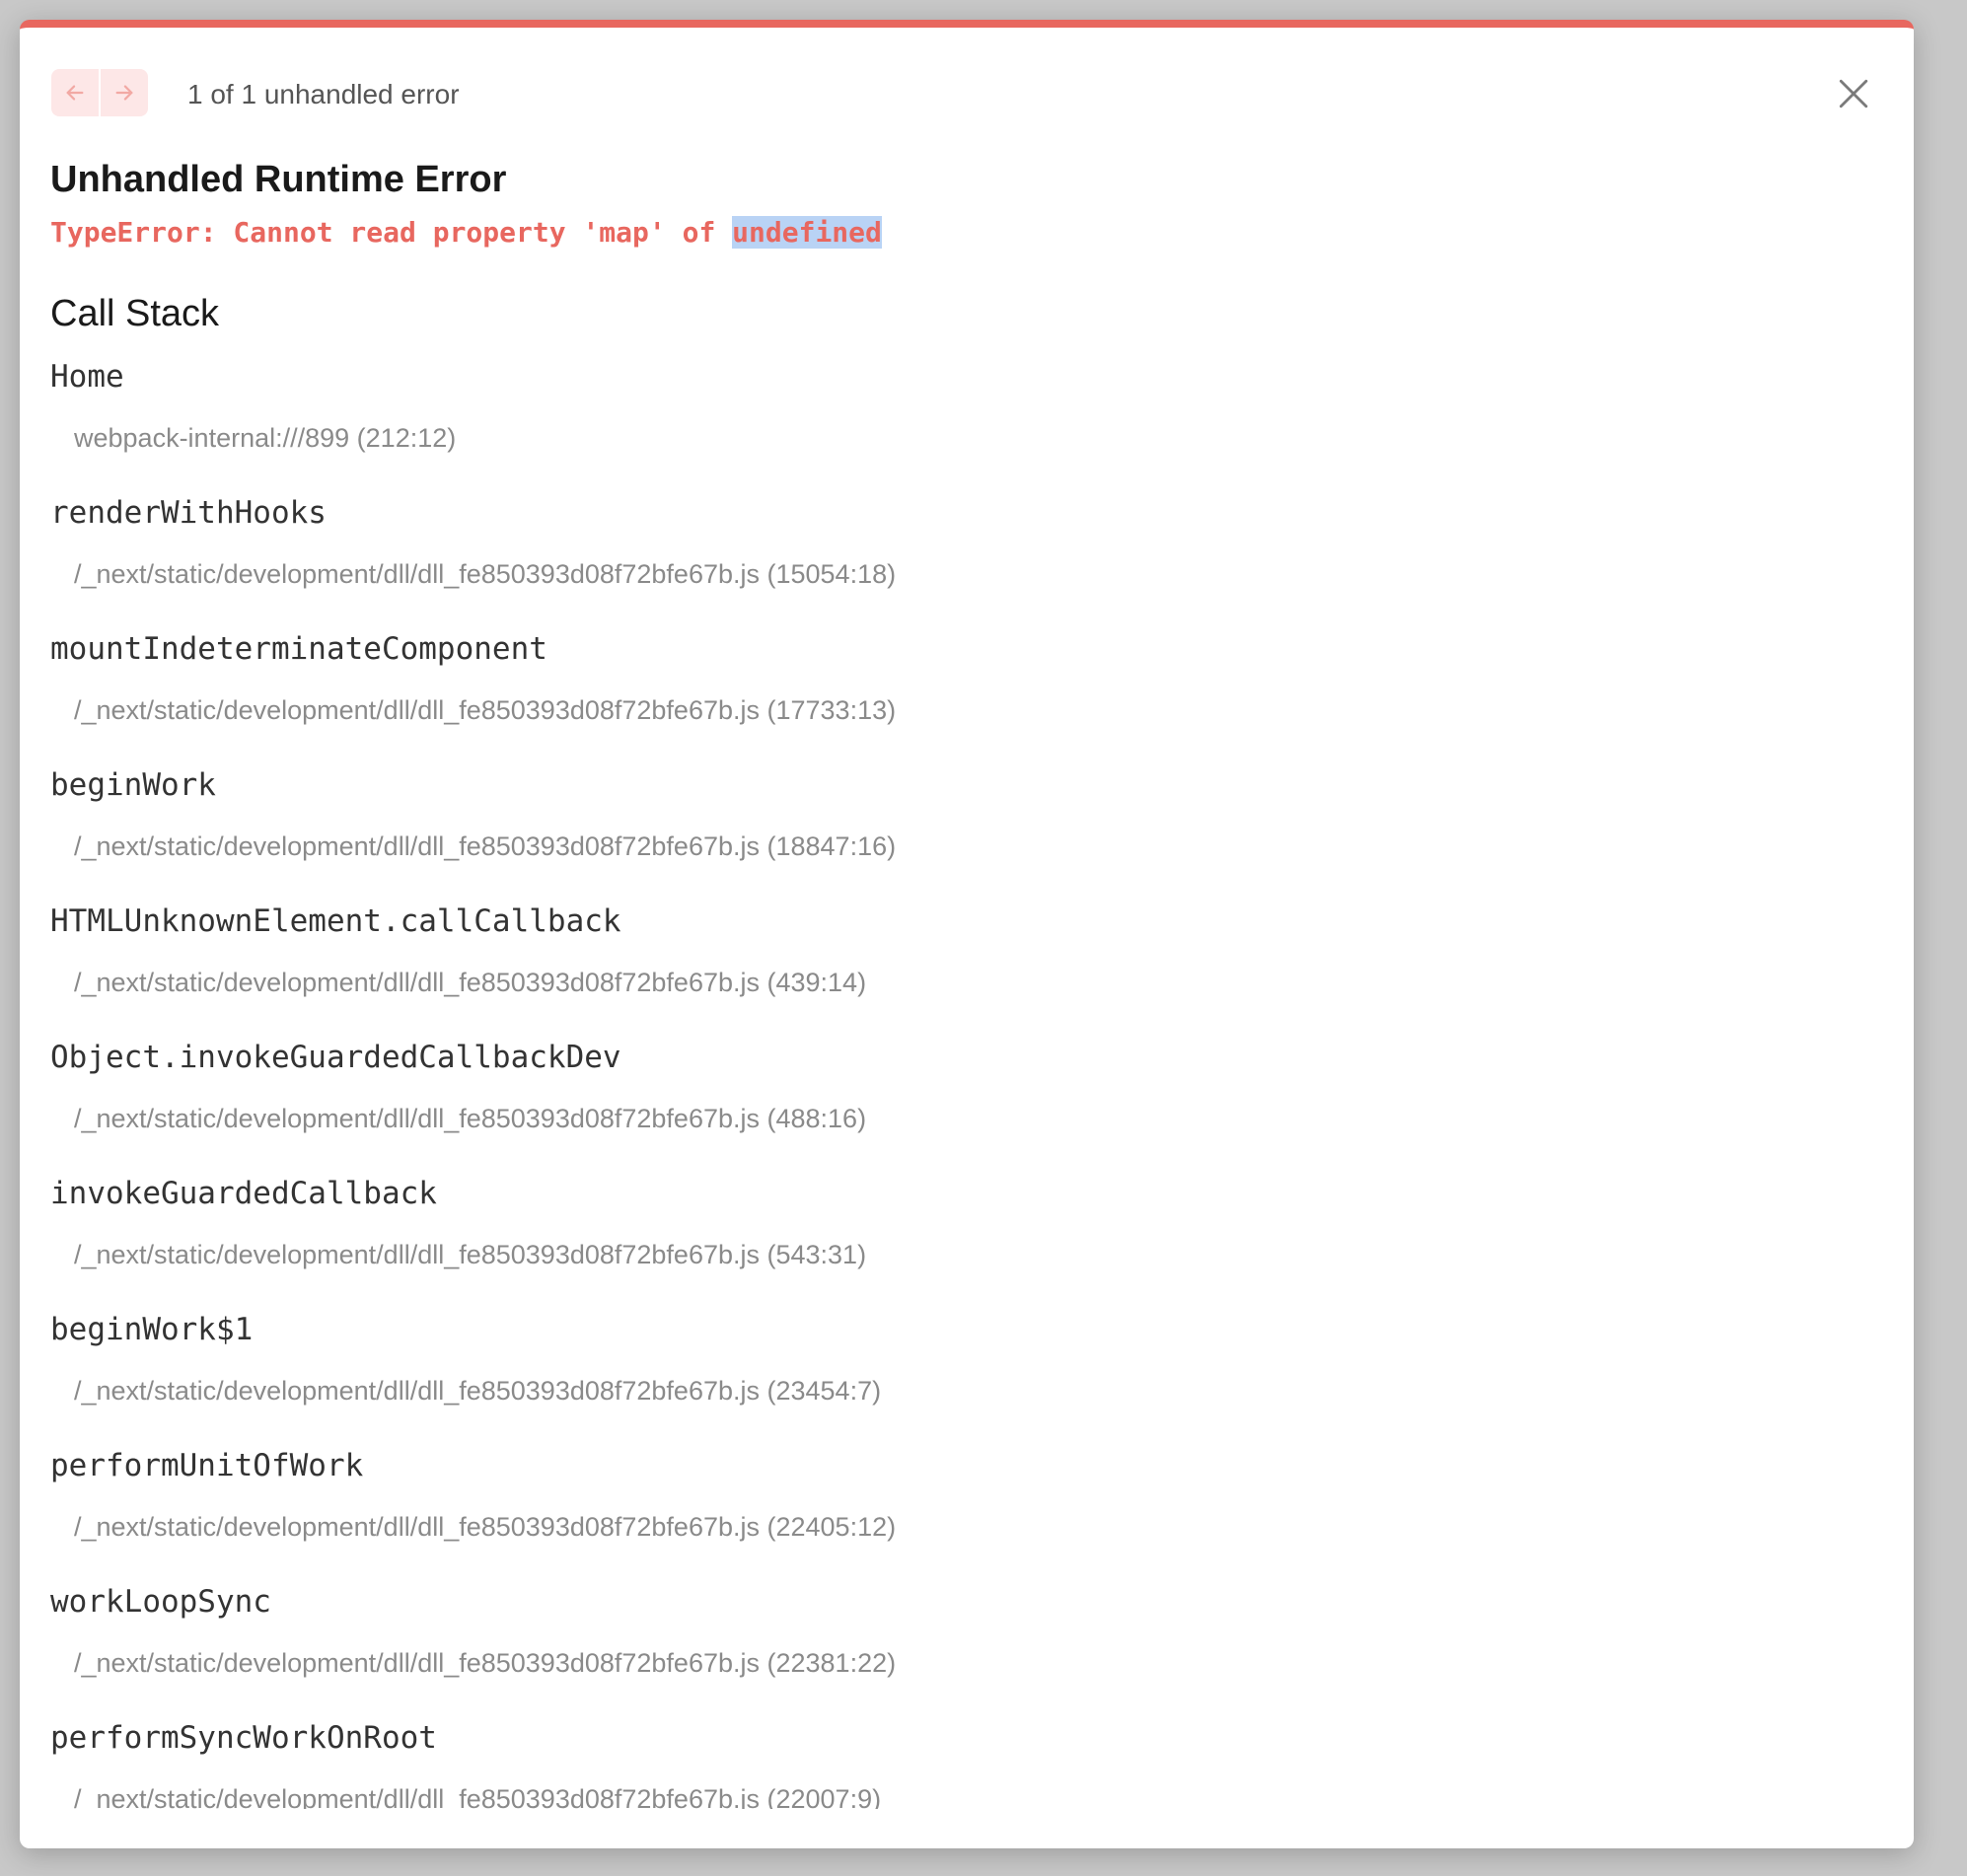 The width and height of the screenshot is (1967, 1876). I want to click on error-count-label: 1 of 1 unhandled error, so click(323, 94).